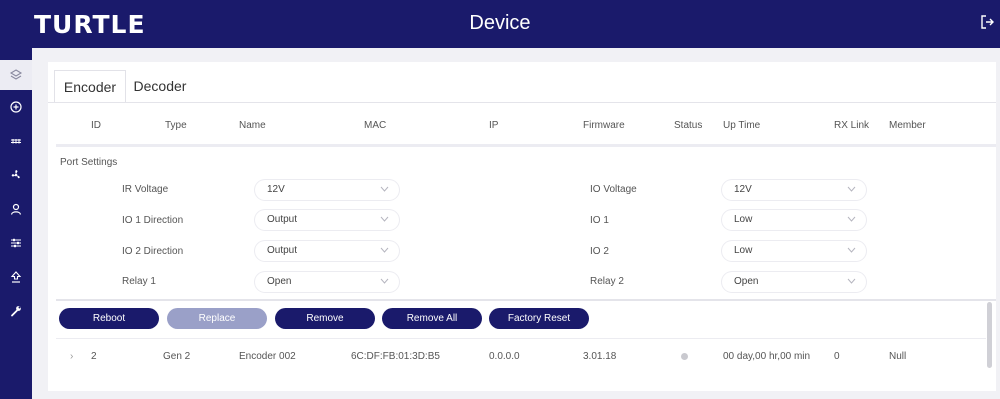  I want to click on ir-voltage-value: 12V, so click(276, 189).